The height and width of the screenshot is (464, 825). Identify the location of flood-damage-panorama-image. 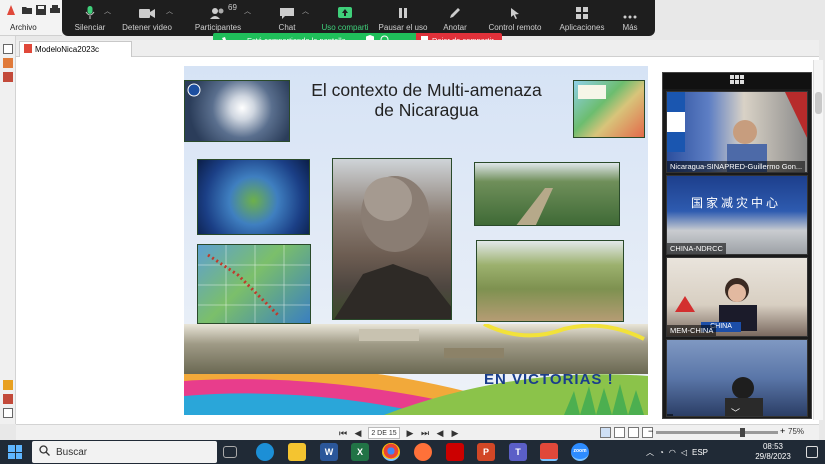
(416, 349).